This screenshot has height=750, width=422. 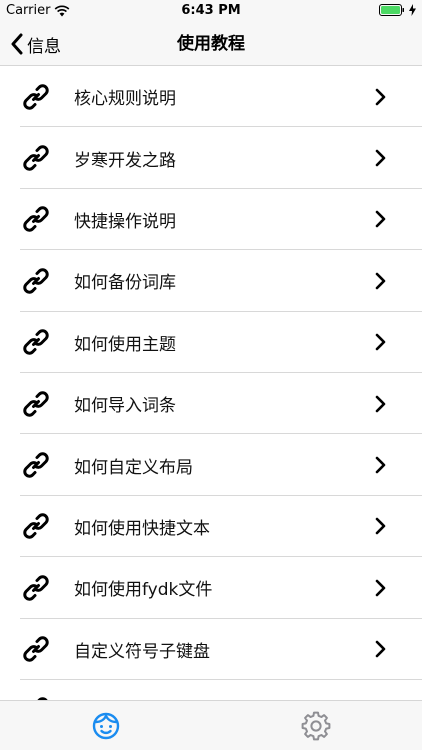 I want to click on list-item-label: 如何导入词条, so click(x=125, y=406).